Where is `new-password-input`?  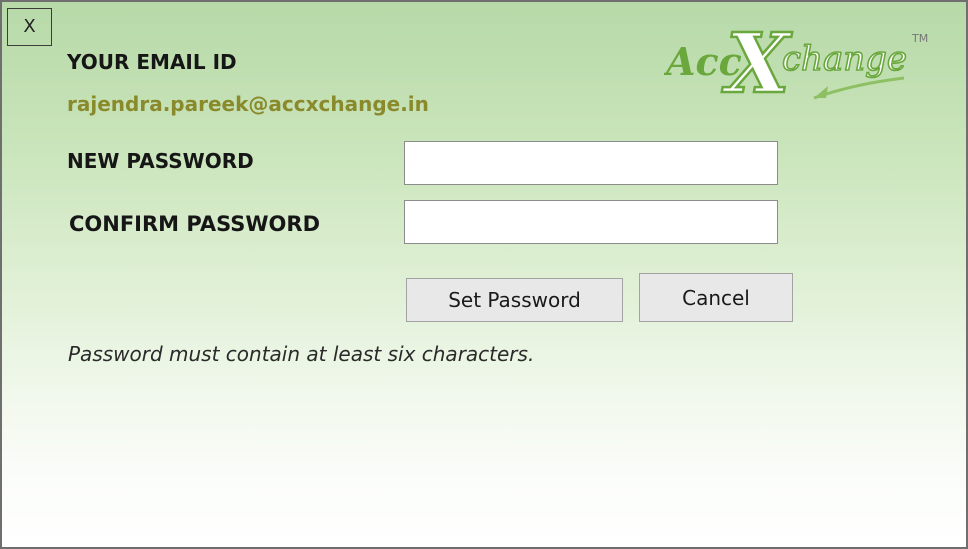
new-password-input is located at coordinates (591, 163).